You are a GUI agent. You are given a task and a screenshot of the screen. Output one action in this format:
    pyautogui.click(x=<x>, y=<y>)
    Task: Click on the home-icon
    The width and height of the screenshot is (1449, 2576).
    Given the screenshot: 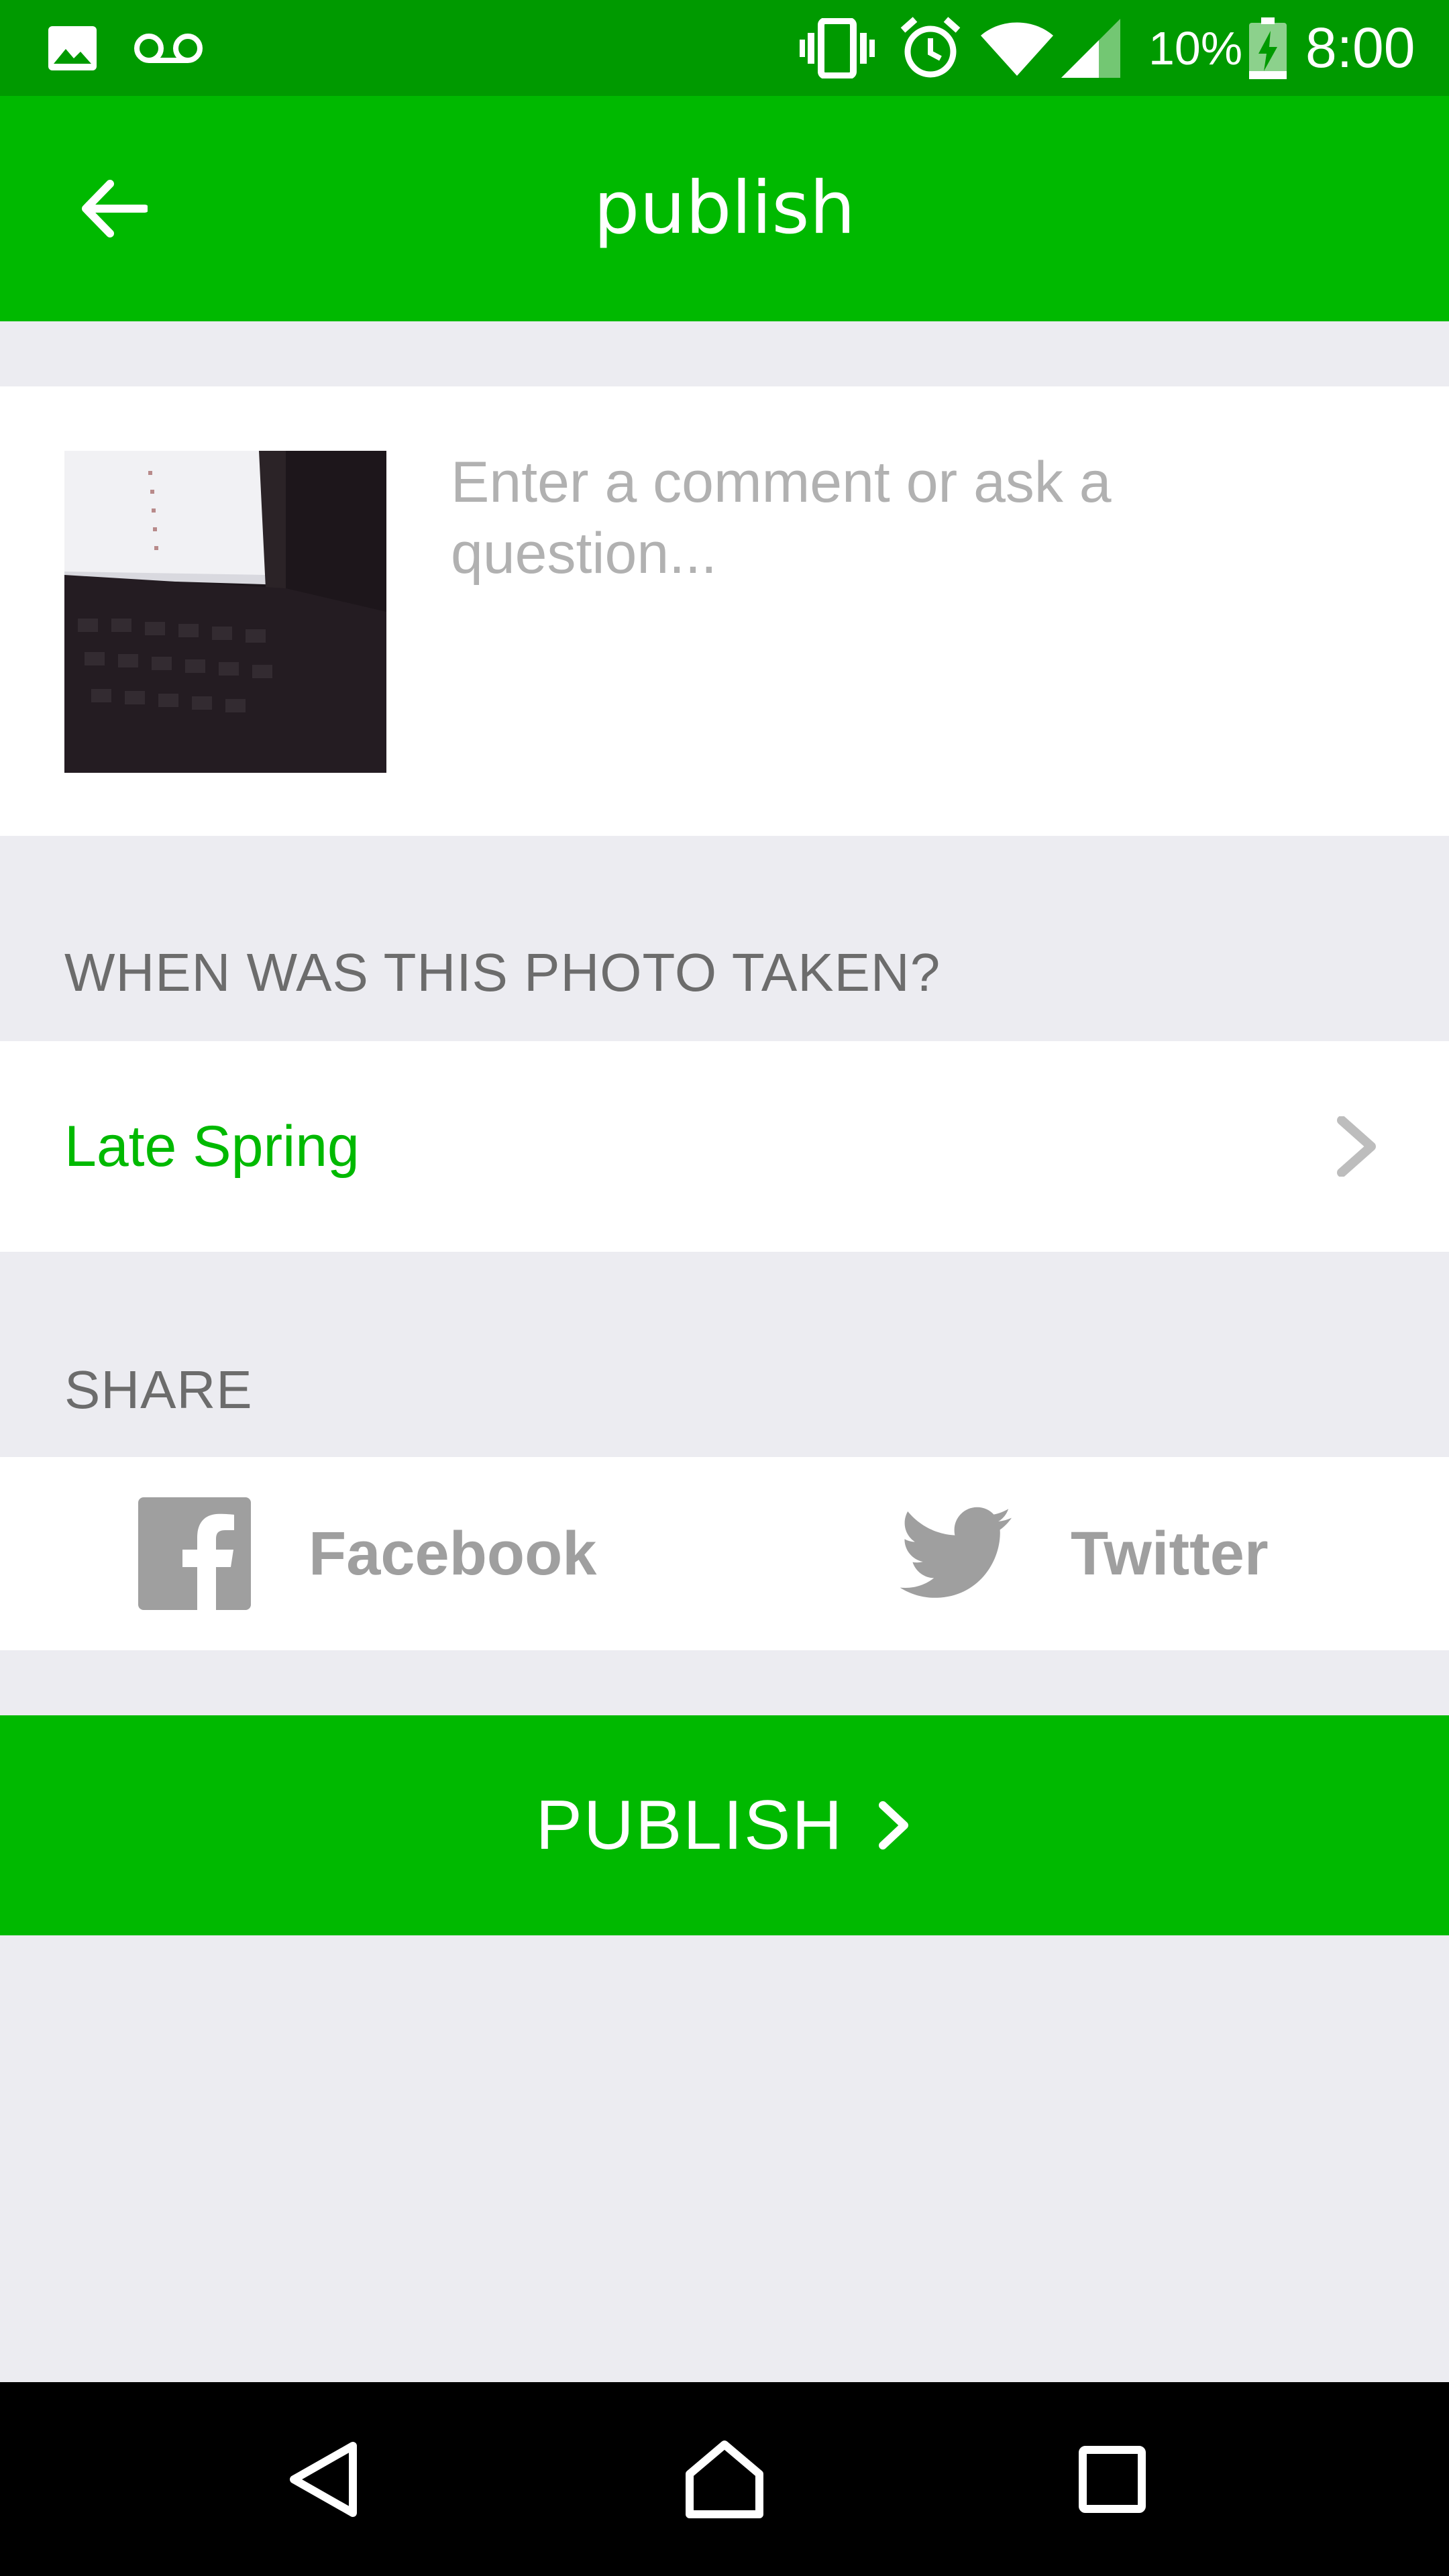 What is the action you would take?
    pyautogui.click(x=724, y=2479)
    